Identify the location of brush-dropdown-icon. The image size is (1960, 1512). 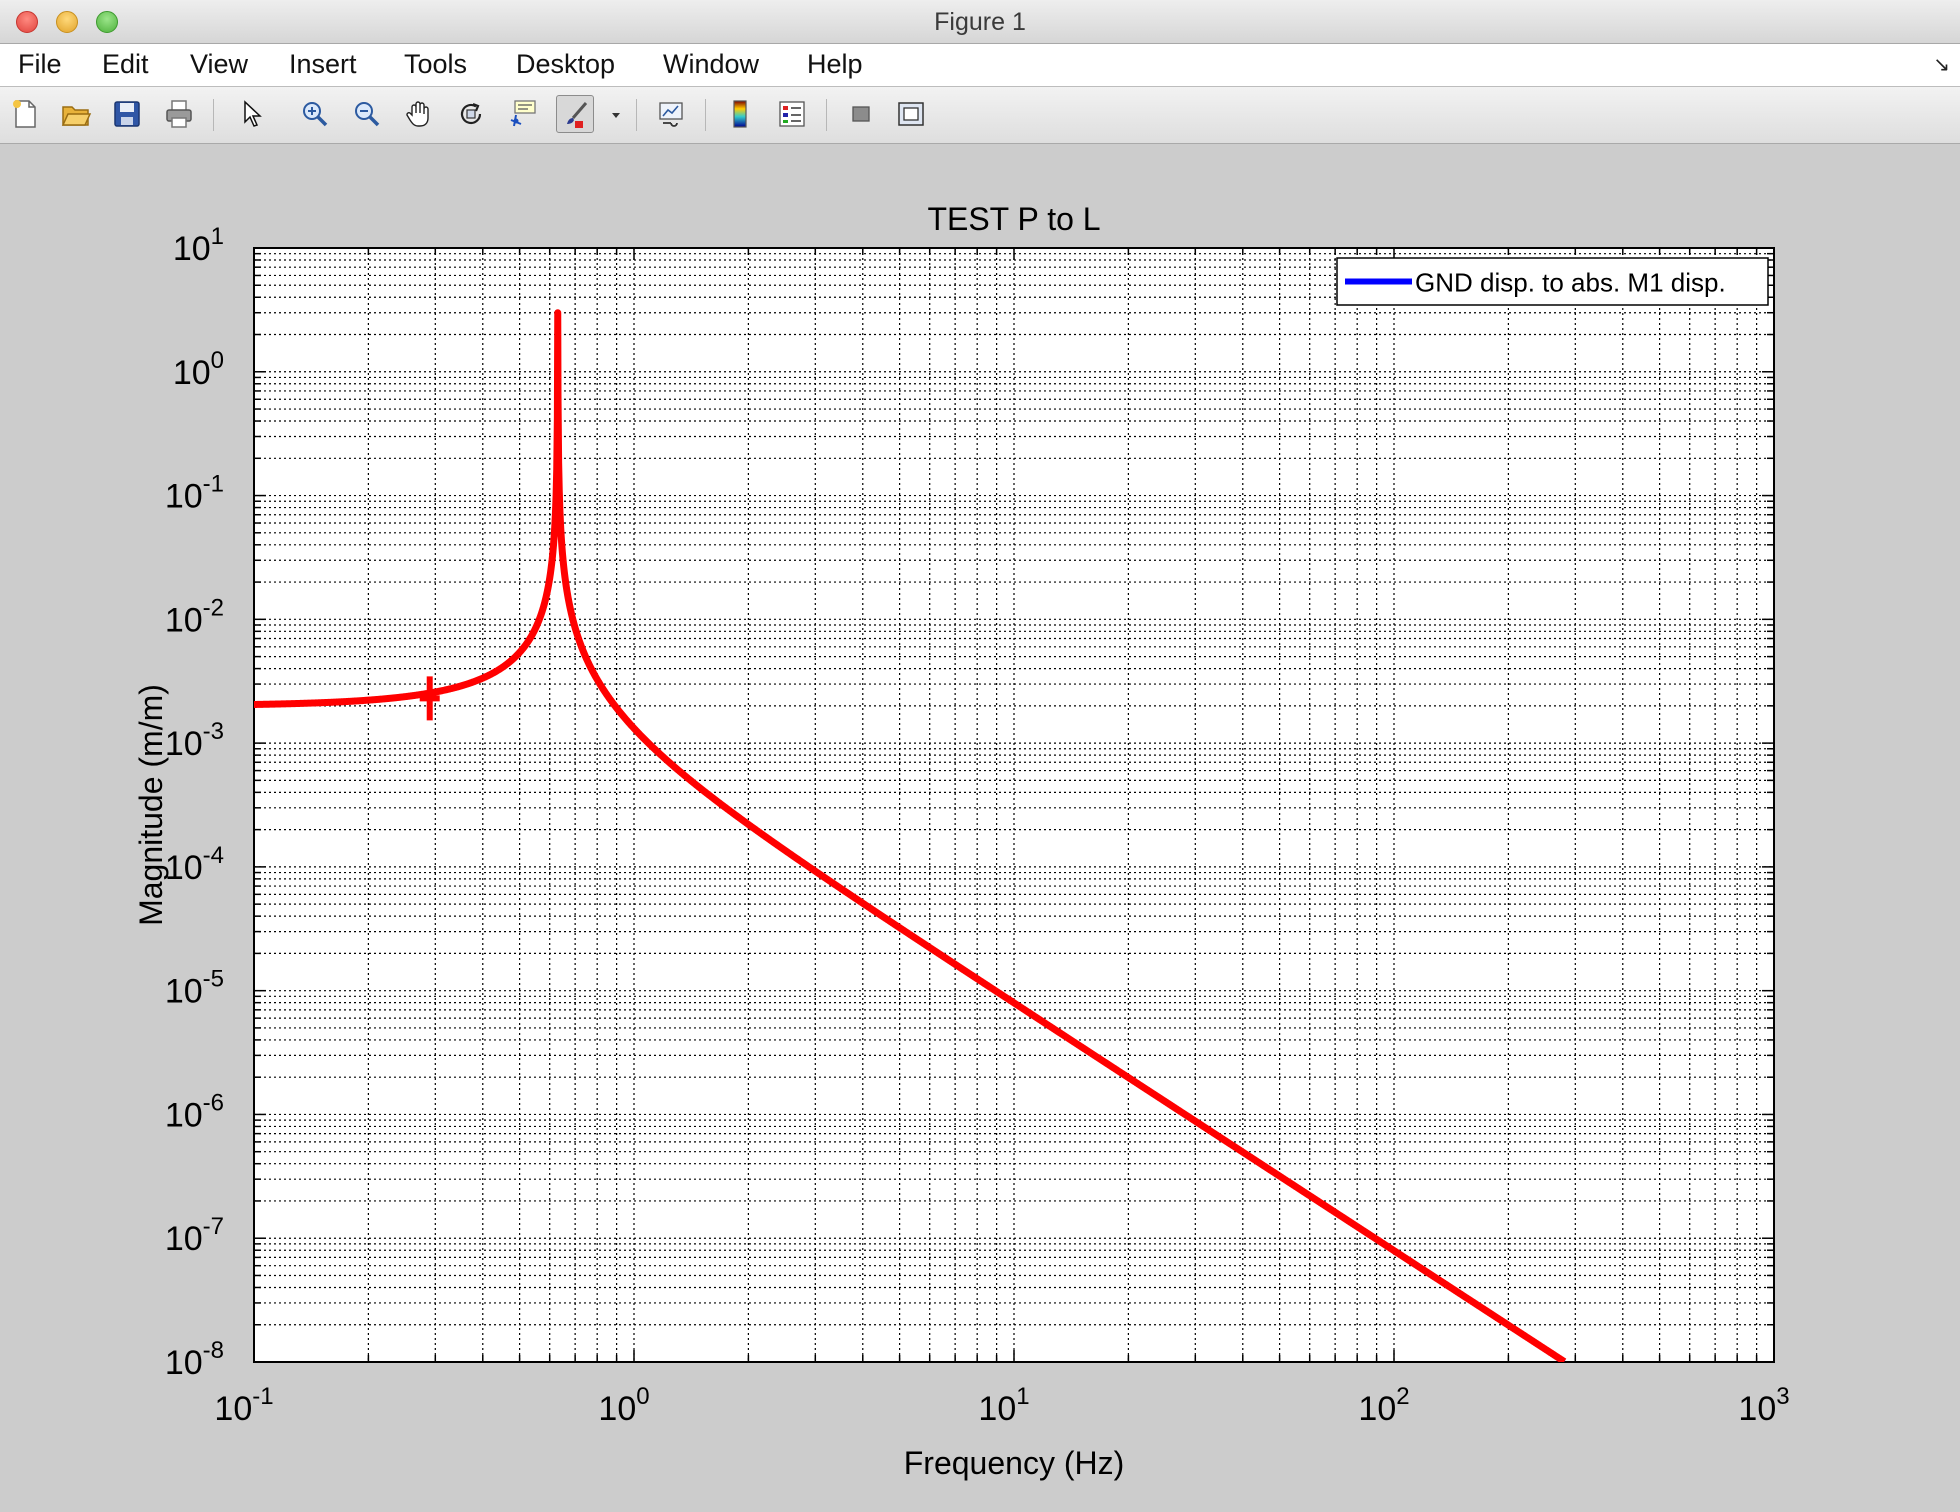
(616, 114).